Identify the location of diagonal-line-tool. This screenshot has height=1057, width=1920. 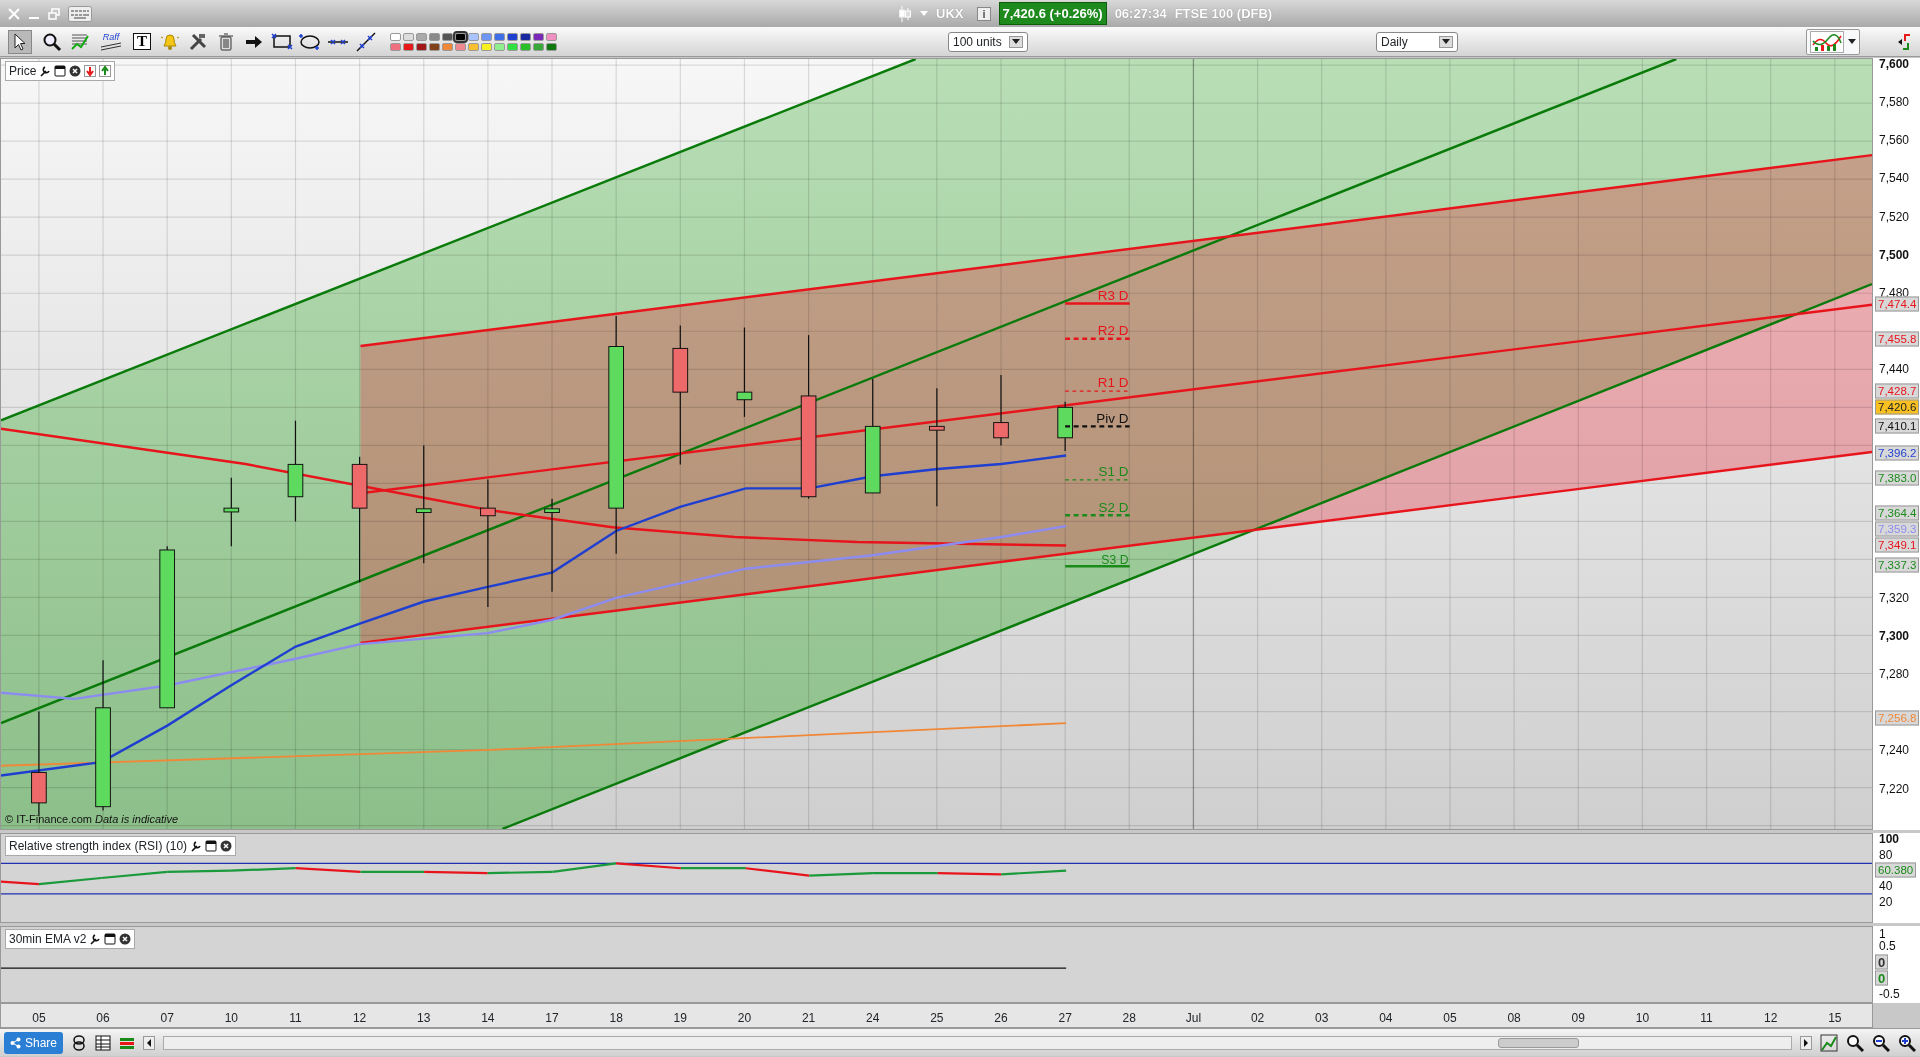
(366, 41).